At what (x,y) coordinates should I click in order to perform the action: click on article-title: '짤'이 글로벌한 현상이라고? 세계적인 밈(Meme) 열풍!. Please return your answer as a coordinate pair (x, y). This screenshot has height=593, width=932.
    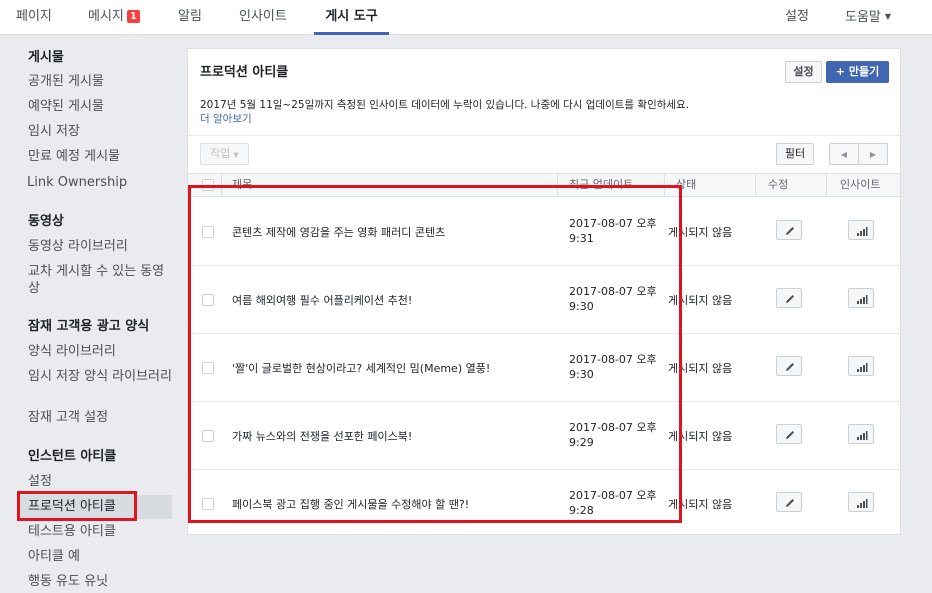
    Looking at the image, I should click on (361, 368).